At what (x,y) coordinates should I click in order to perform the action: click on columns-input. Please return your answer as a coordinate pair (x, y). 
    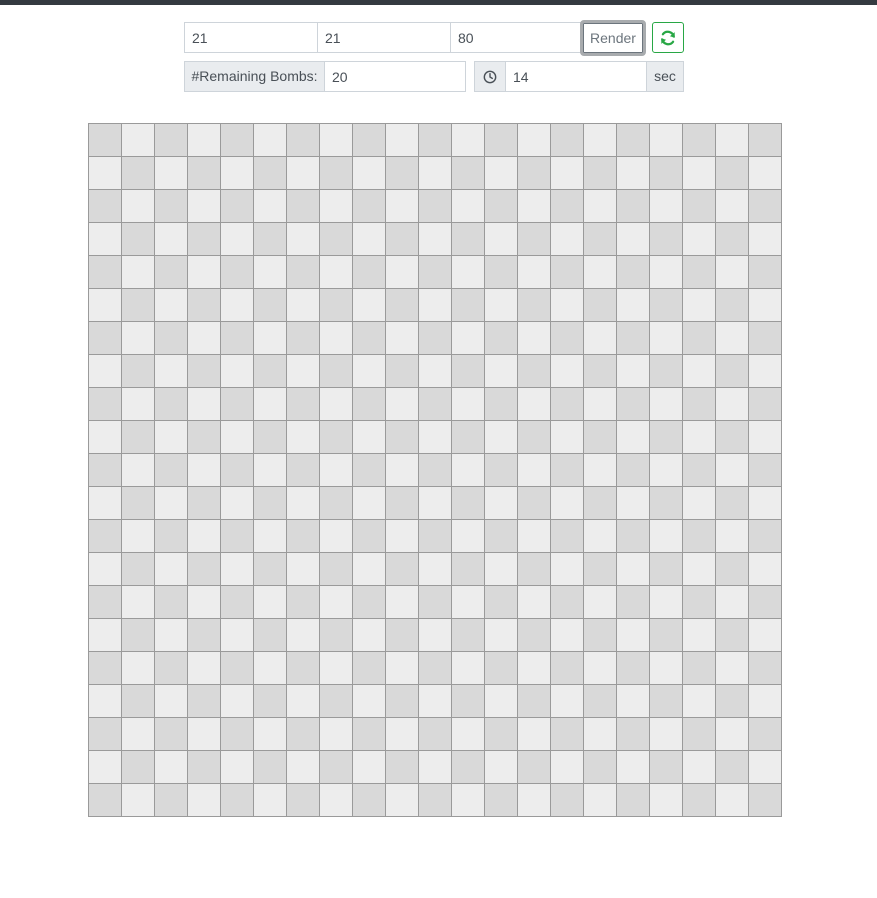
    Looking at the image, I should click on (384, 37).